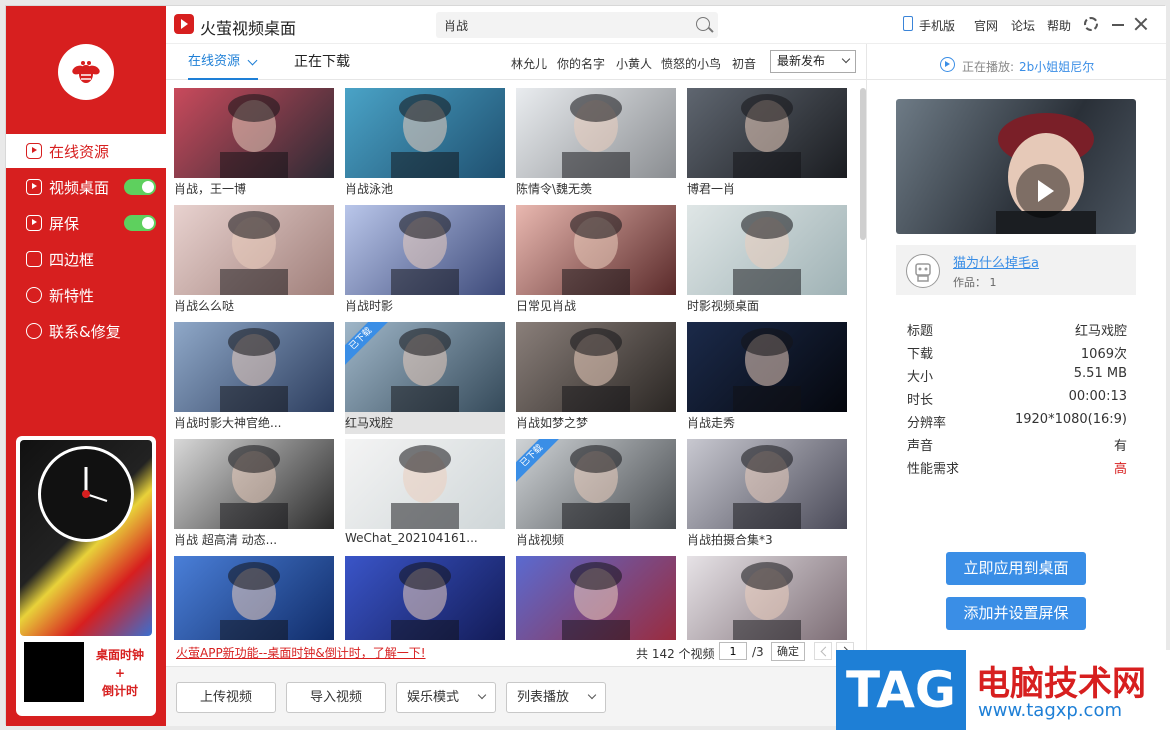 The image size is (1170, 730). Describe the element at coordinates (556, 697) in the screenshot. I see `playlist-select: 列表播放` at that location.